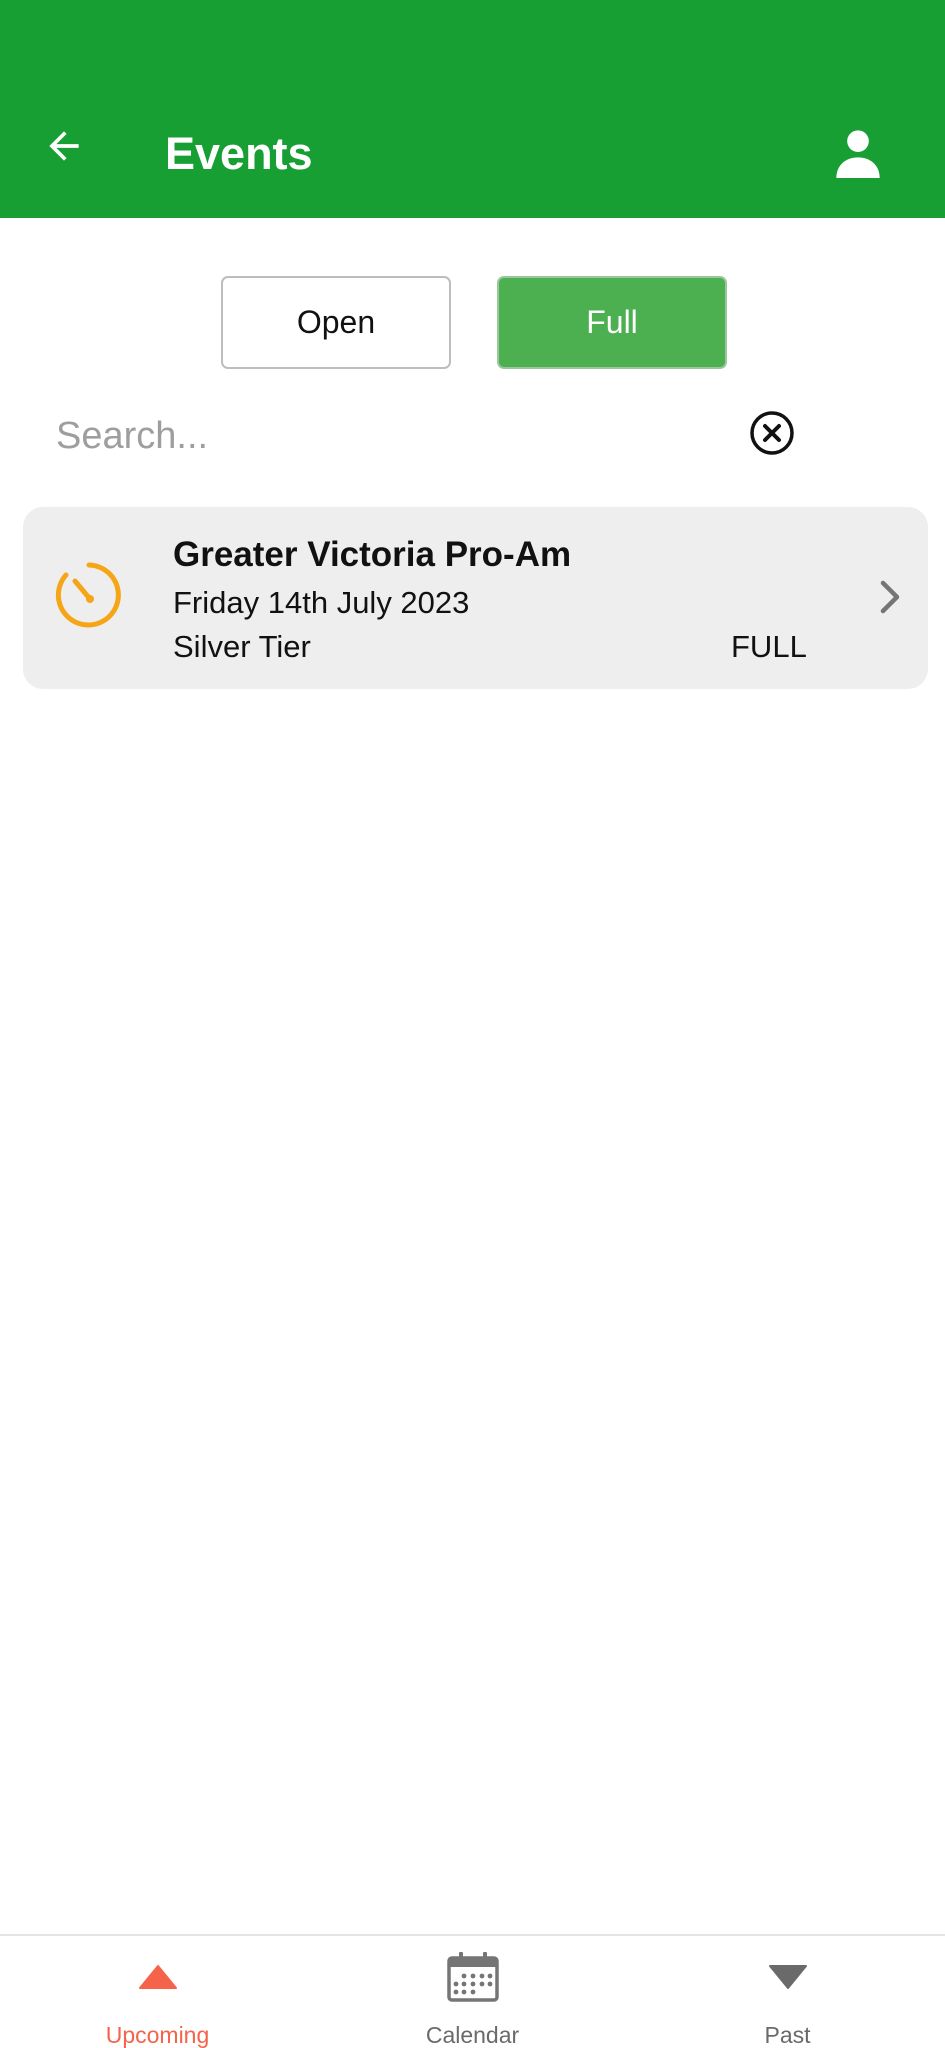 Image resolution: width=945 pixels, height=2048 pixels. I want to click on arrow-left-icon, so click(64, 146).